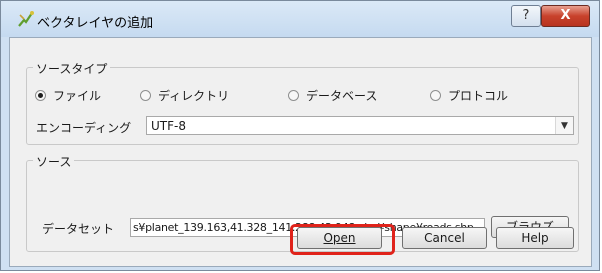 The height and width of the screenshot is (273, 602). What do you see at coordinates (478, 95) in the screenshot?
I see `radio-protocol-label: プロトコル` at bounding box center [478, 95].